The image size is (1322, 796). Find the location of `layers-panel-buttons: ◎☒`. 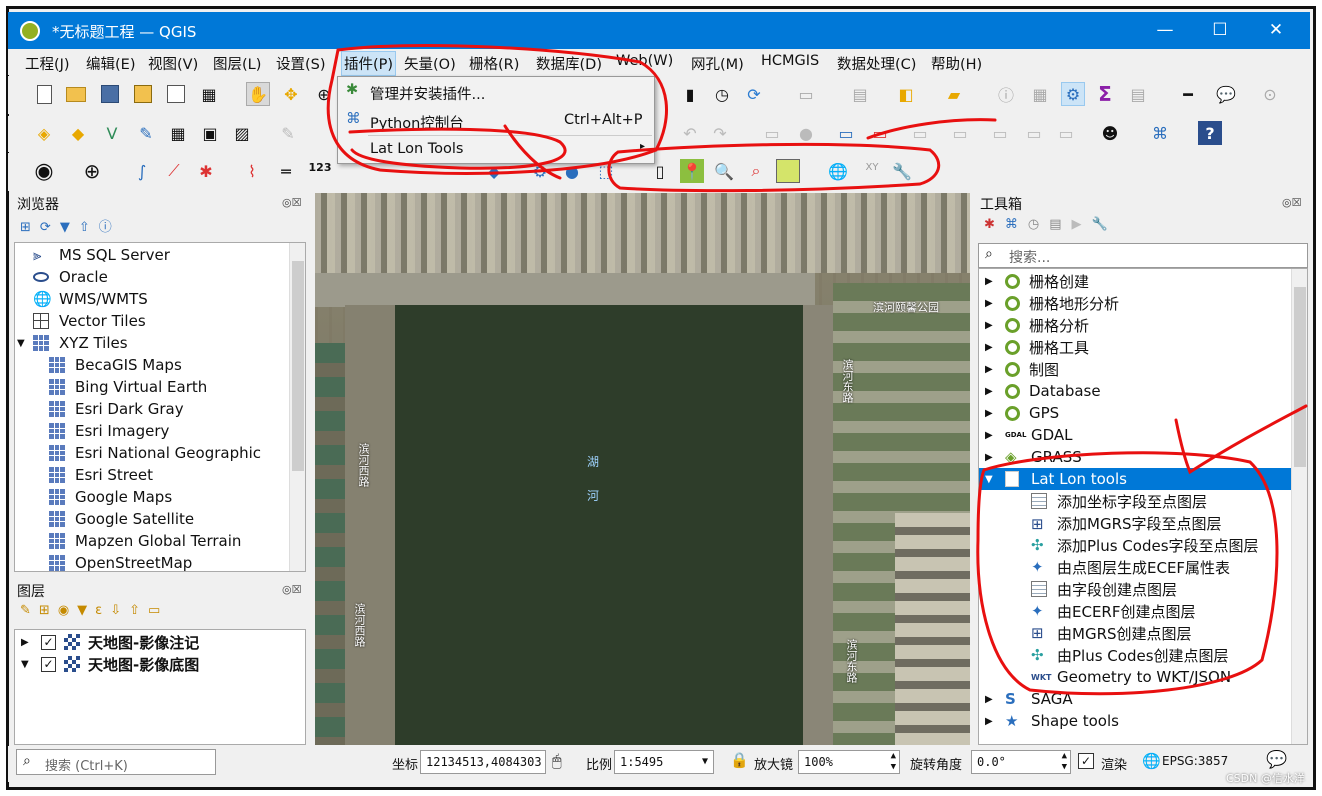

layers-panel-buttons: ◎☒ is located at coordinates (291, 589).